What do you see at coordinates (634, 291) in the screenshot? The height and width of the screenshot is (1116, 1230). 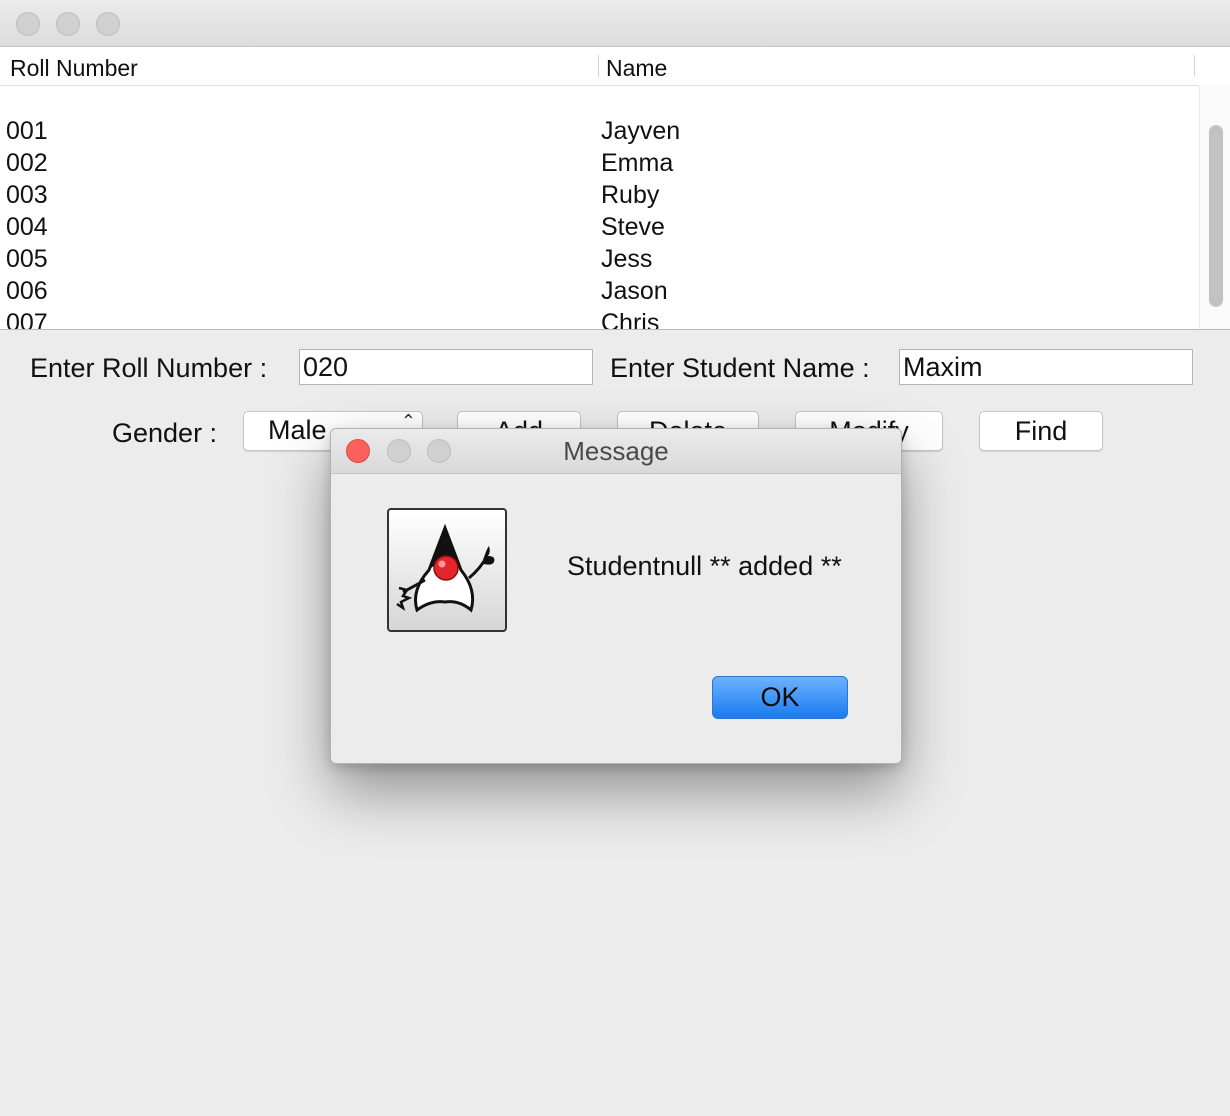 I see `cell-name: Jason` at bounding box center [634, 291].